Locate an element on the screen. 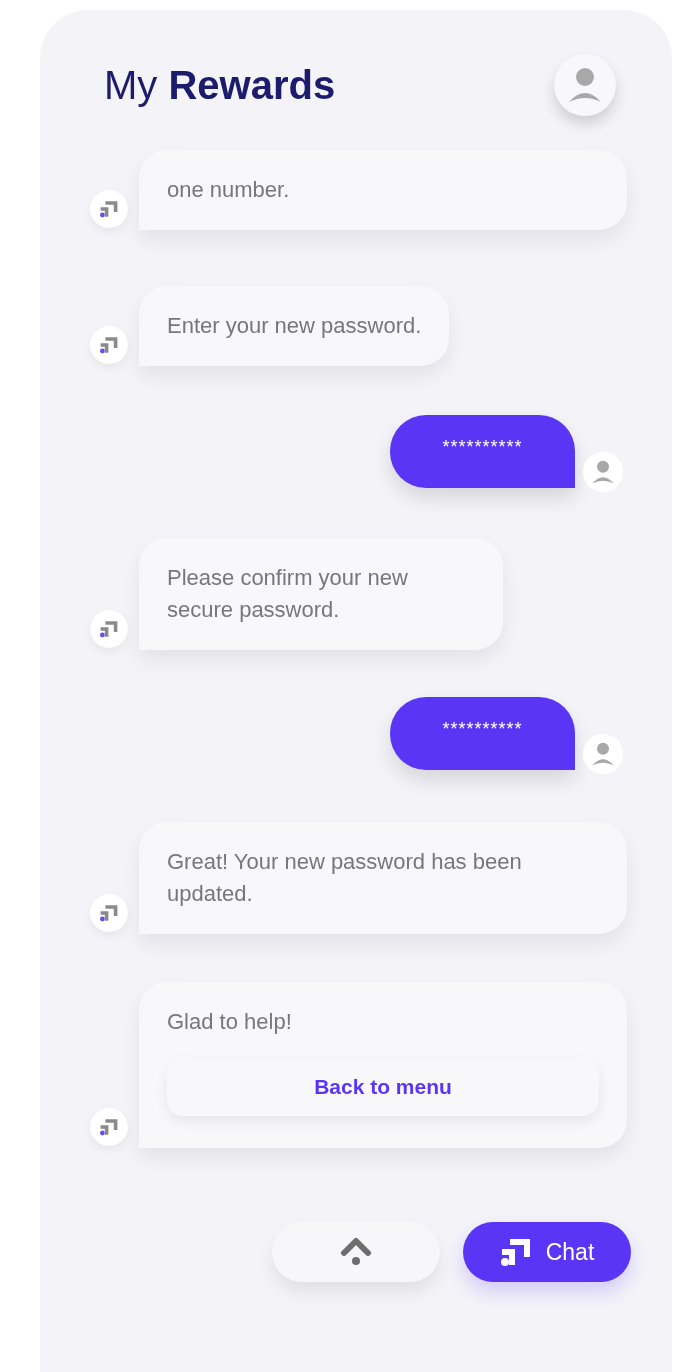 The image size is (692, 1372). message-text: Glad to help! is located at coordinates (230, 1022).